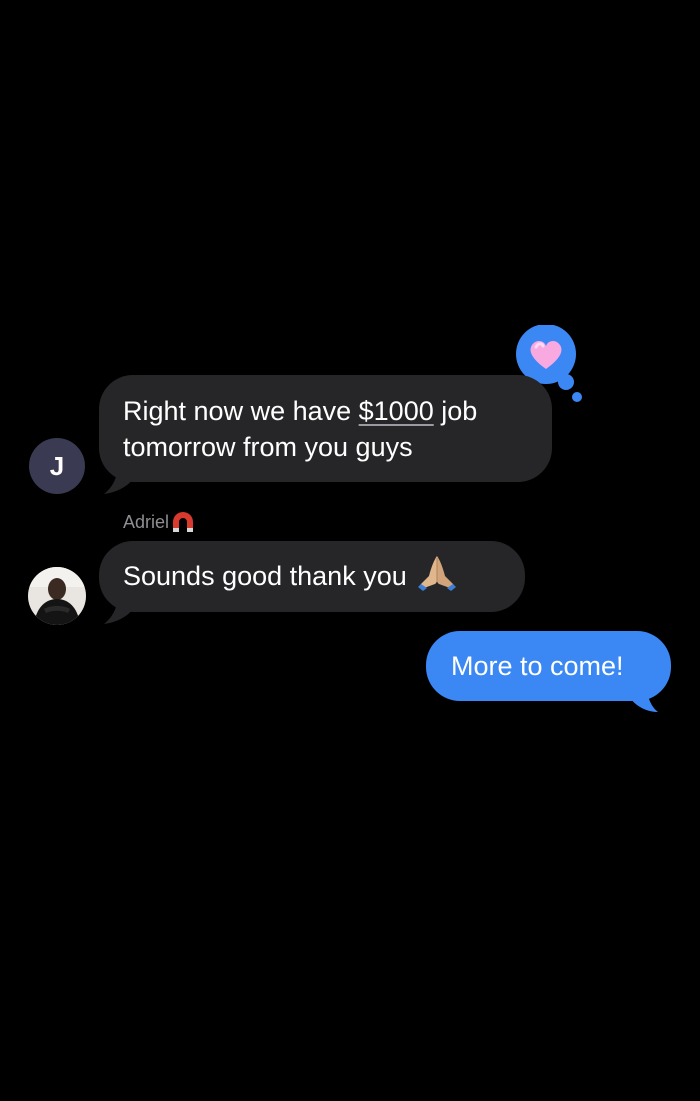 The height and width of the screenshot is (1101, 700). I want to click on avatar-initial: J, so click(57, 465).